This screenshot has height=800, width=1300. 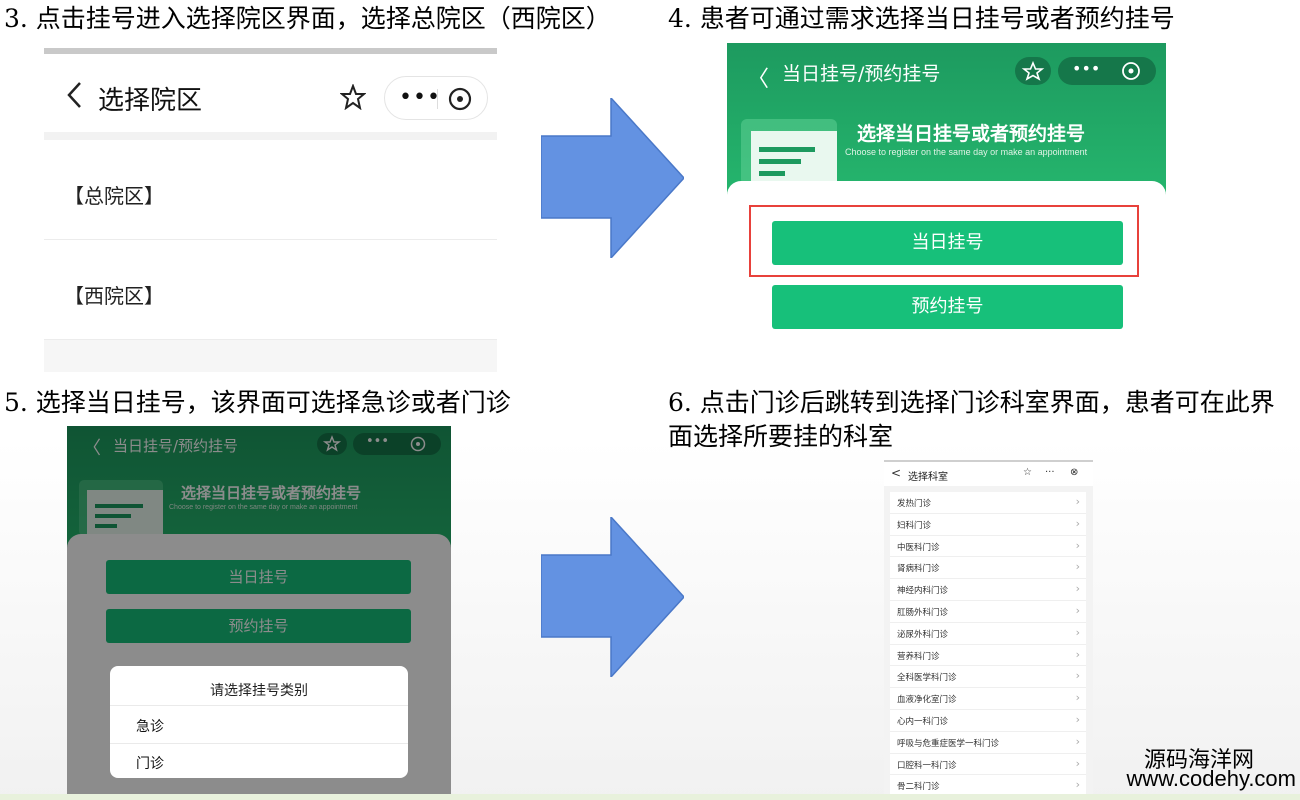 I want to click on watermark-url: www.codehy.com, so click(x=1211, y=778).